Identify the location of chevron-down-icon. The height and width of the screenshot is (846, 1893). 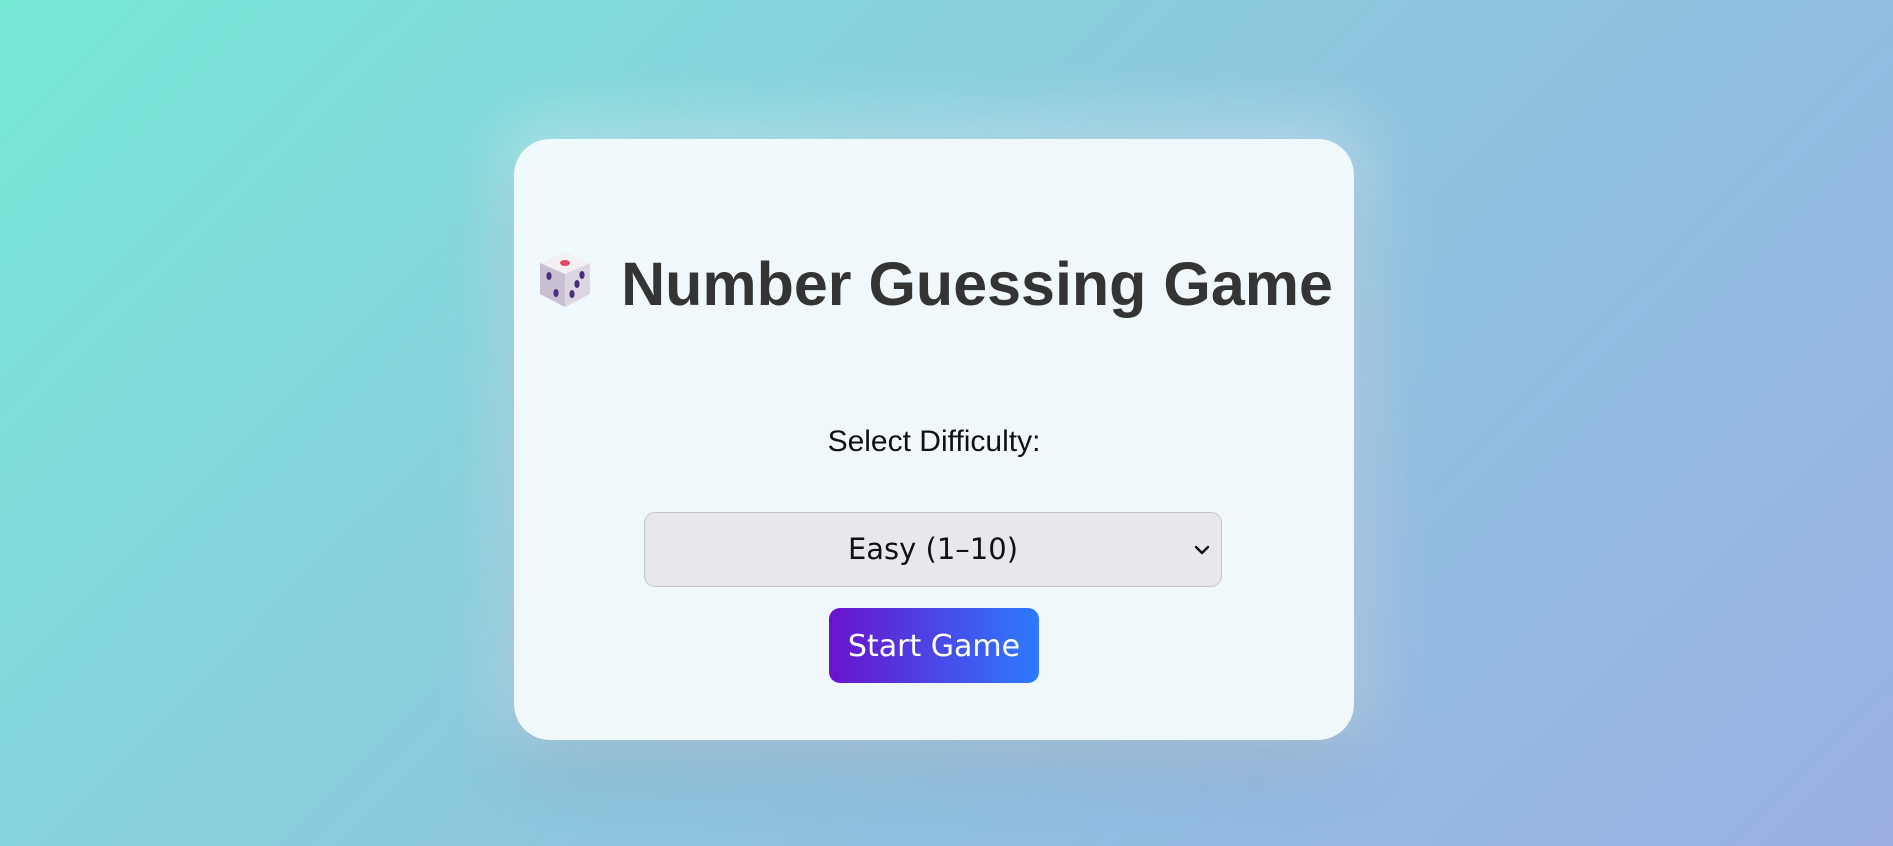
(1202, 550).